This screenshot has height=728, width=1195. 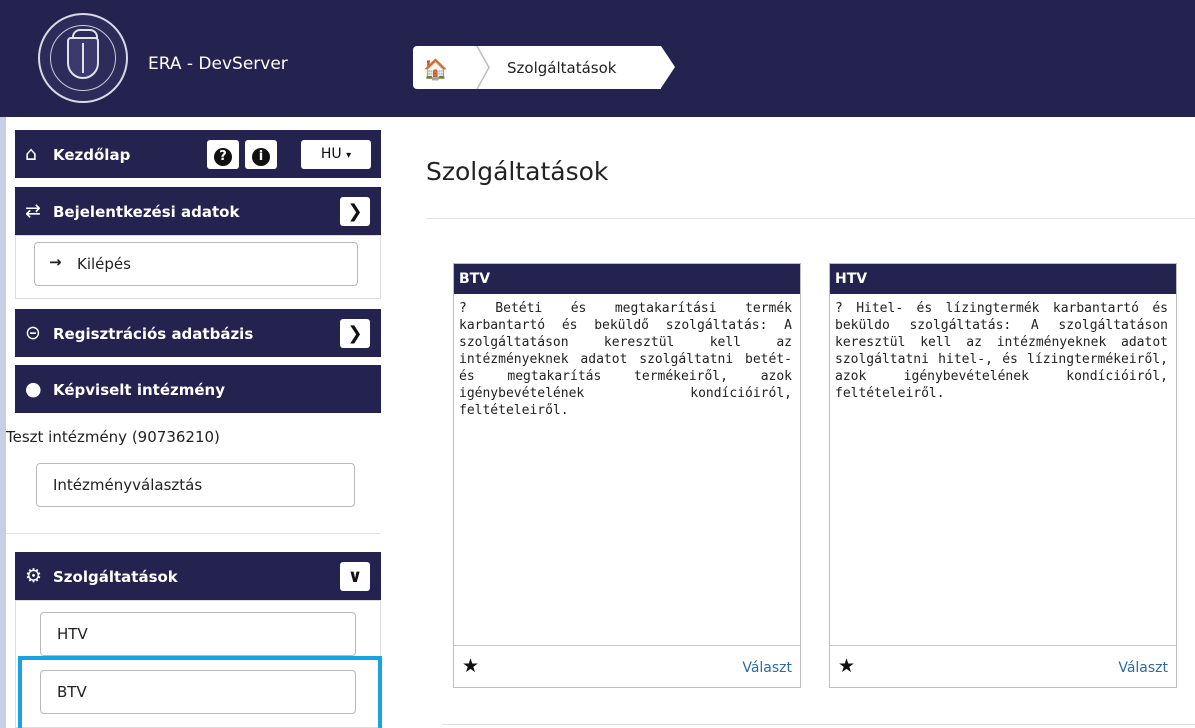 I want to click on info-button: i, so click(x=261, y=154).